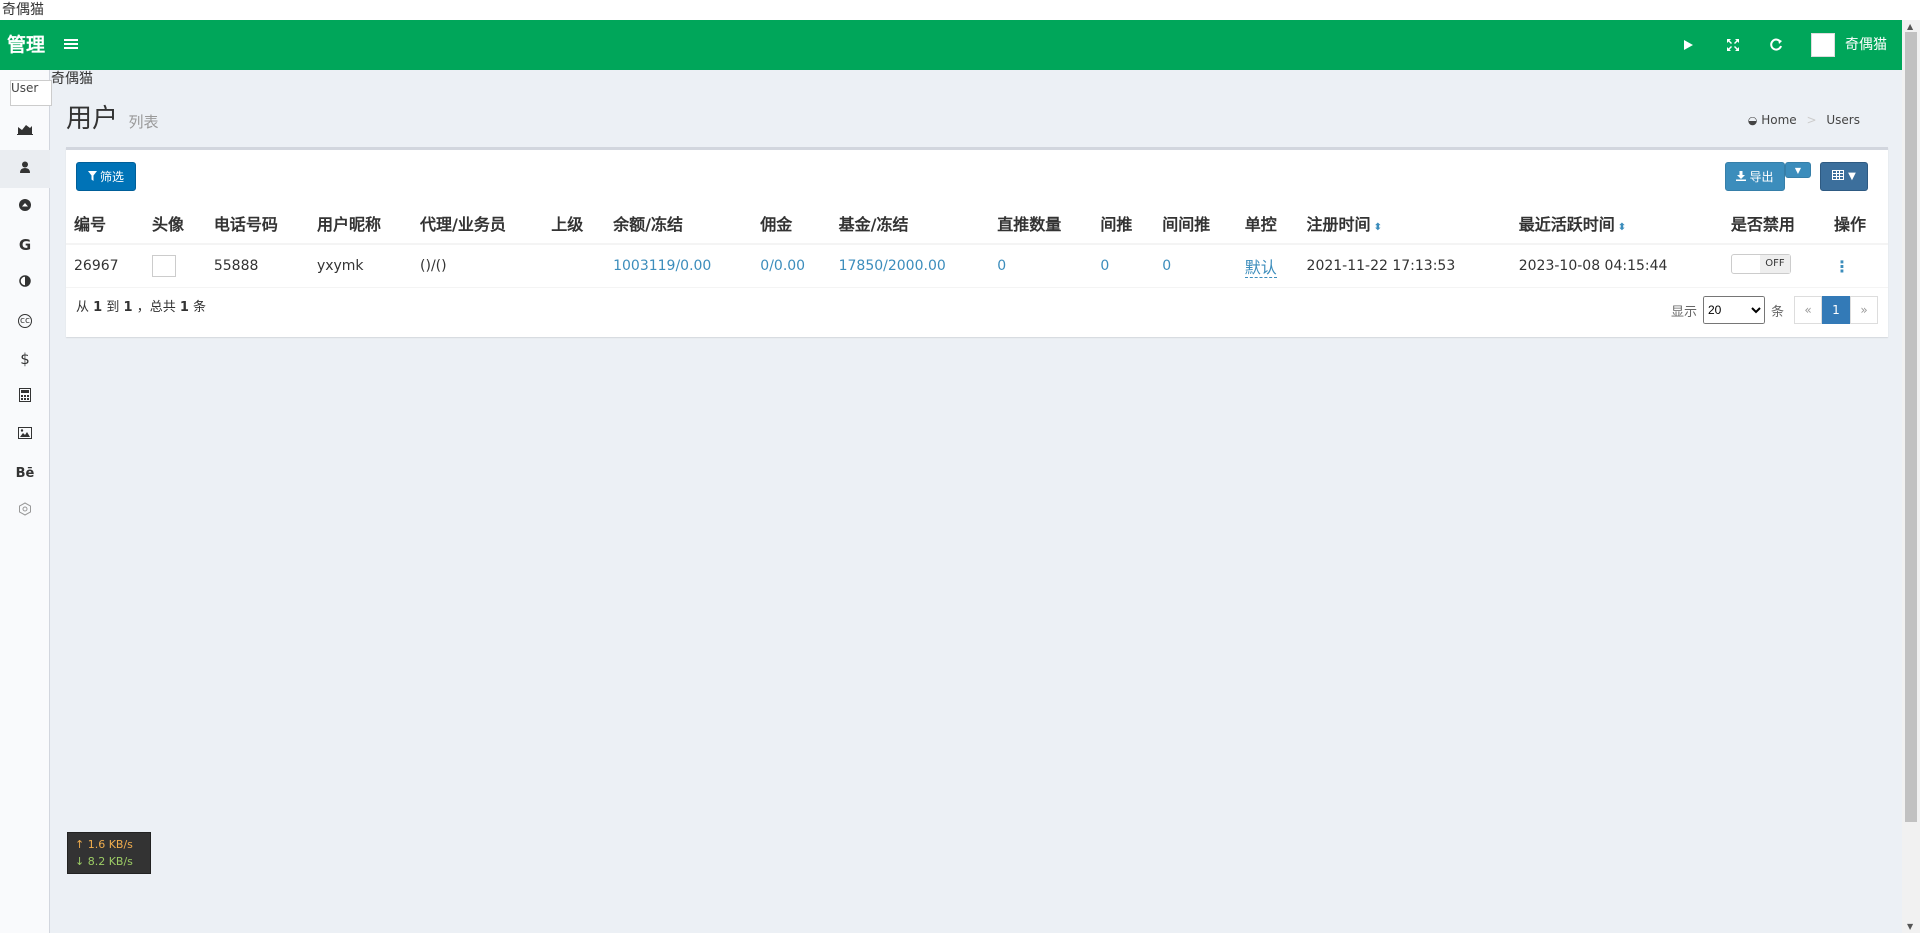 The height and width of the screenshot is (933, 1920). I want to click on col-direct: 直推数量, so click(1041, 224).